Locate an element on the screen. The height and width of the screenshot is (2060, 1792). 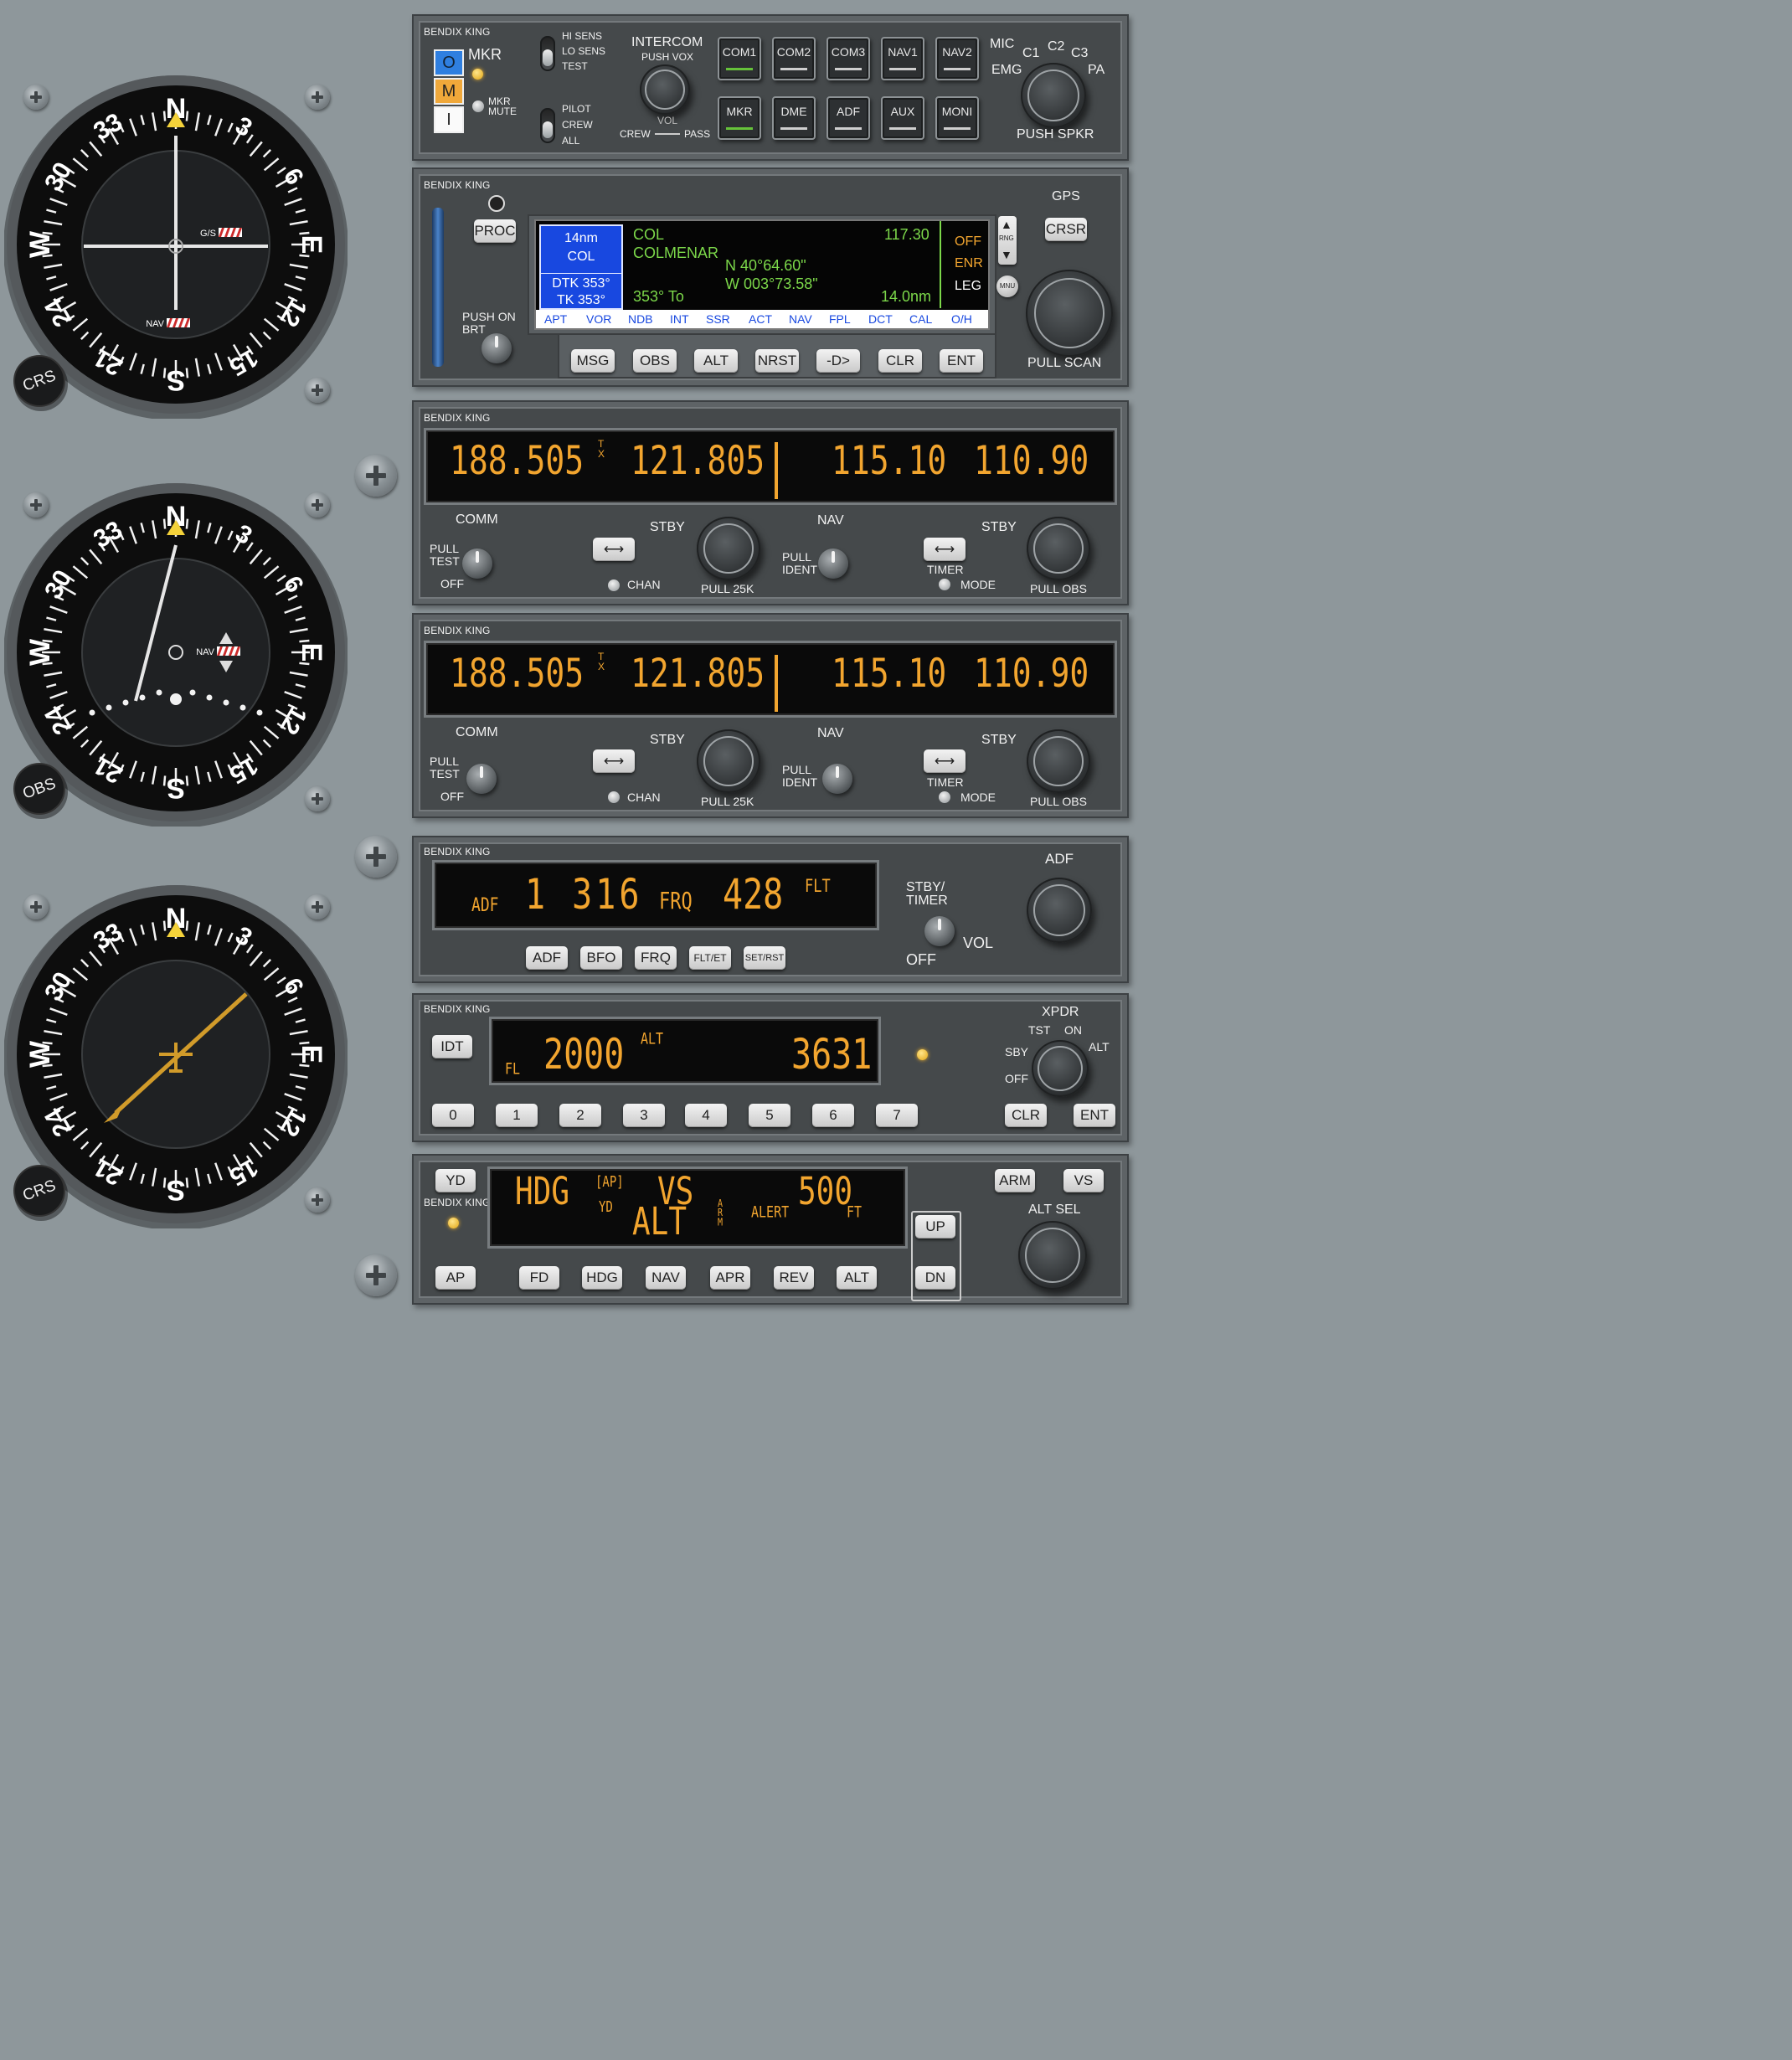
com2-label: COM2 is located at coordinates (793, 52).